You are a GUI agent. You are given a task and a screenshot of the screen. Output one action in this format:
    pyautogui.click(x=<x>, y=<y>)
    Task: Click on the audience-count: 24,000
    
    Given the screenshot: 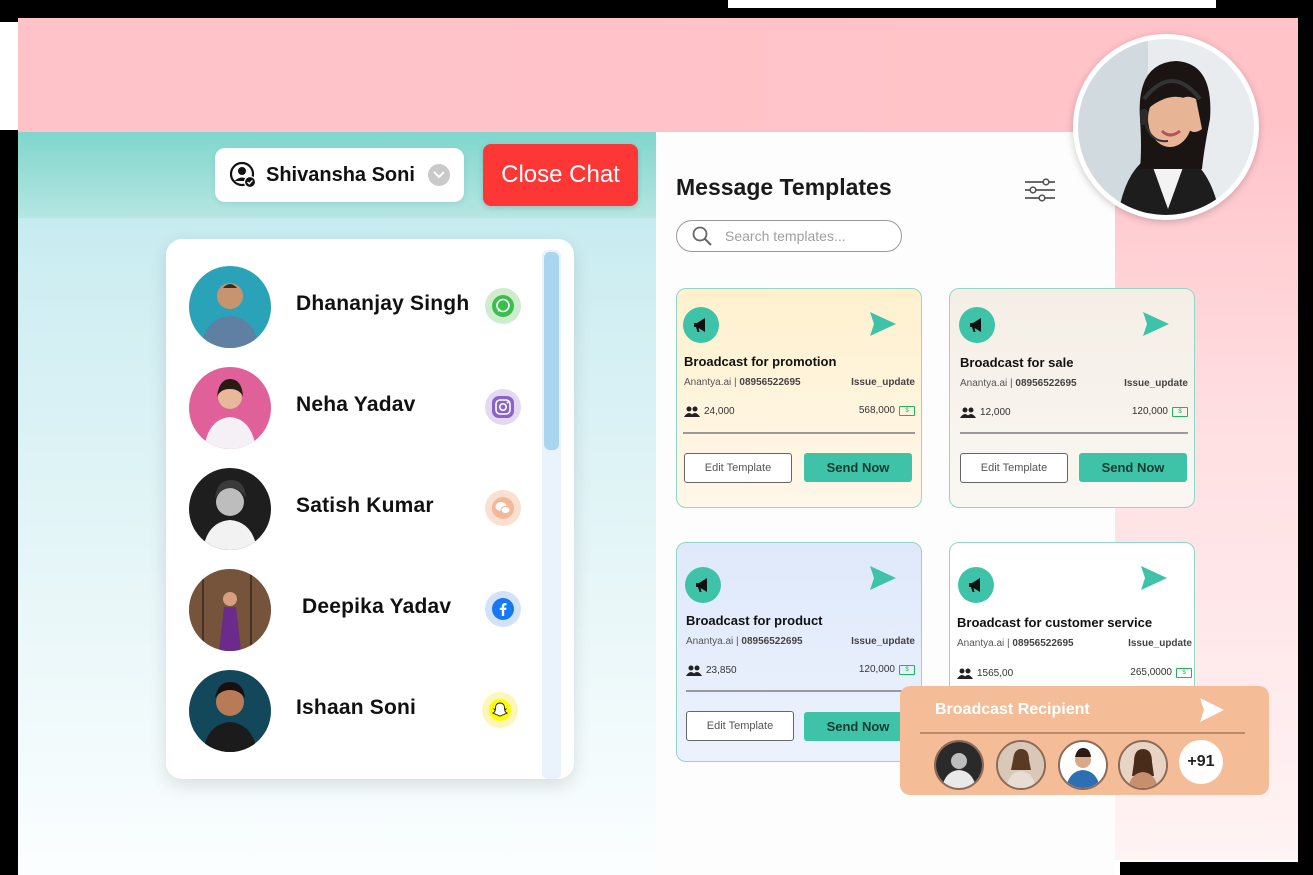 What is the action you would take?
    pyautogui.click(x=709, y=411)
    